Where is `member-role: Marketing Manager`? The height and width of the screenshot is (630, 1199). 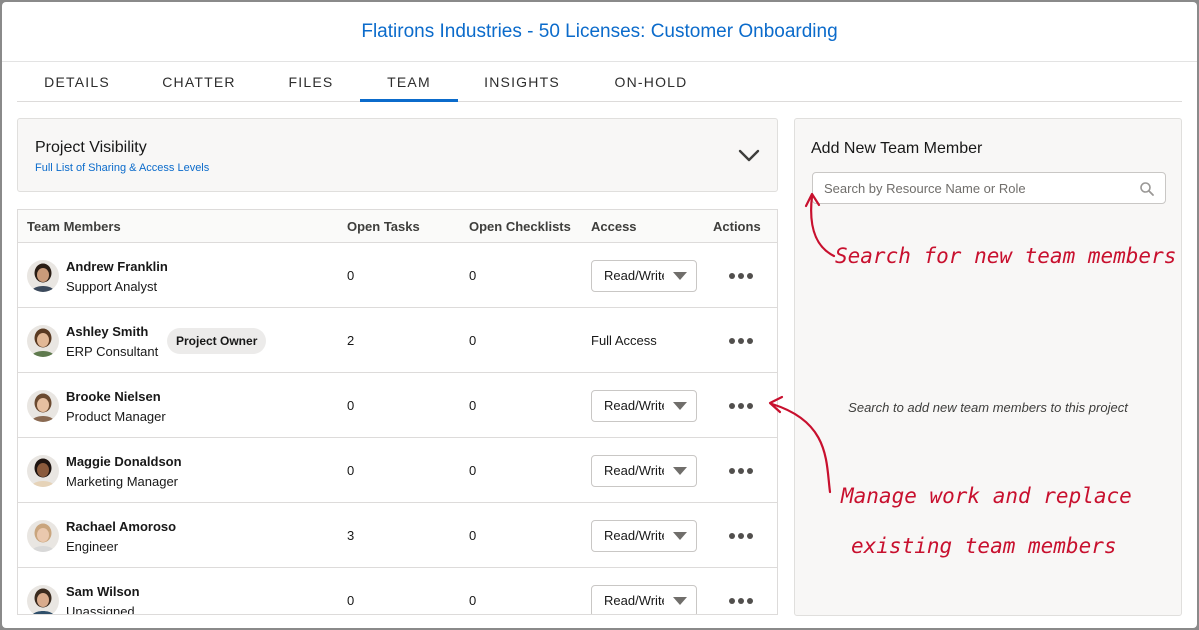 member-role: Marketing Manager is located at coordinates (122, 481).